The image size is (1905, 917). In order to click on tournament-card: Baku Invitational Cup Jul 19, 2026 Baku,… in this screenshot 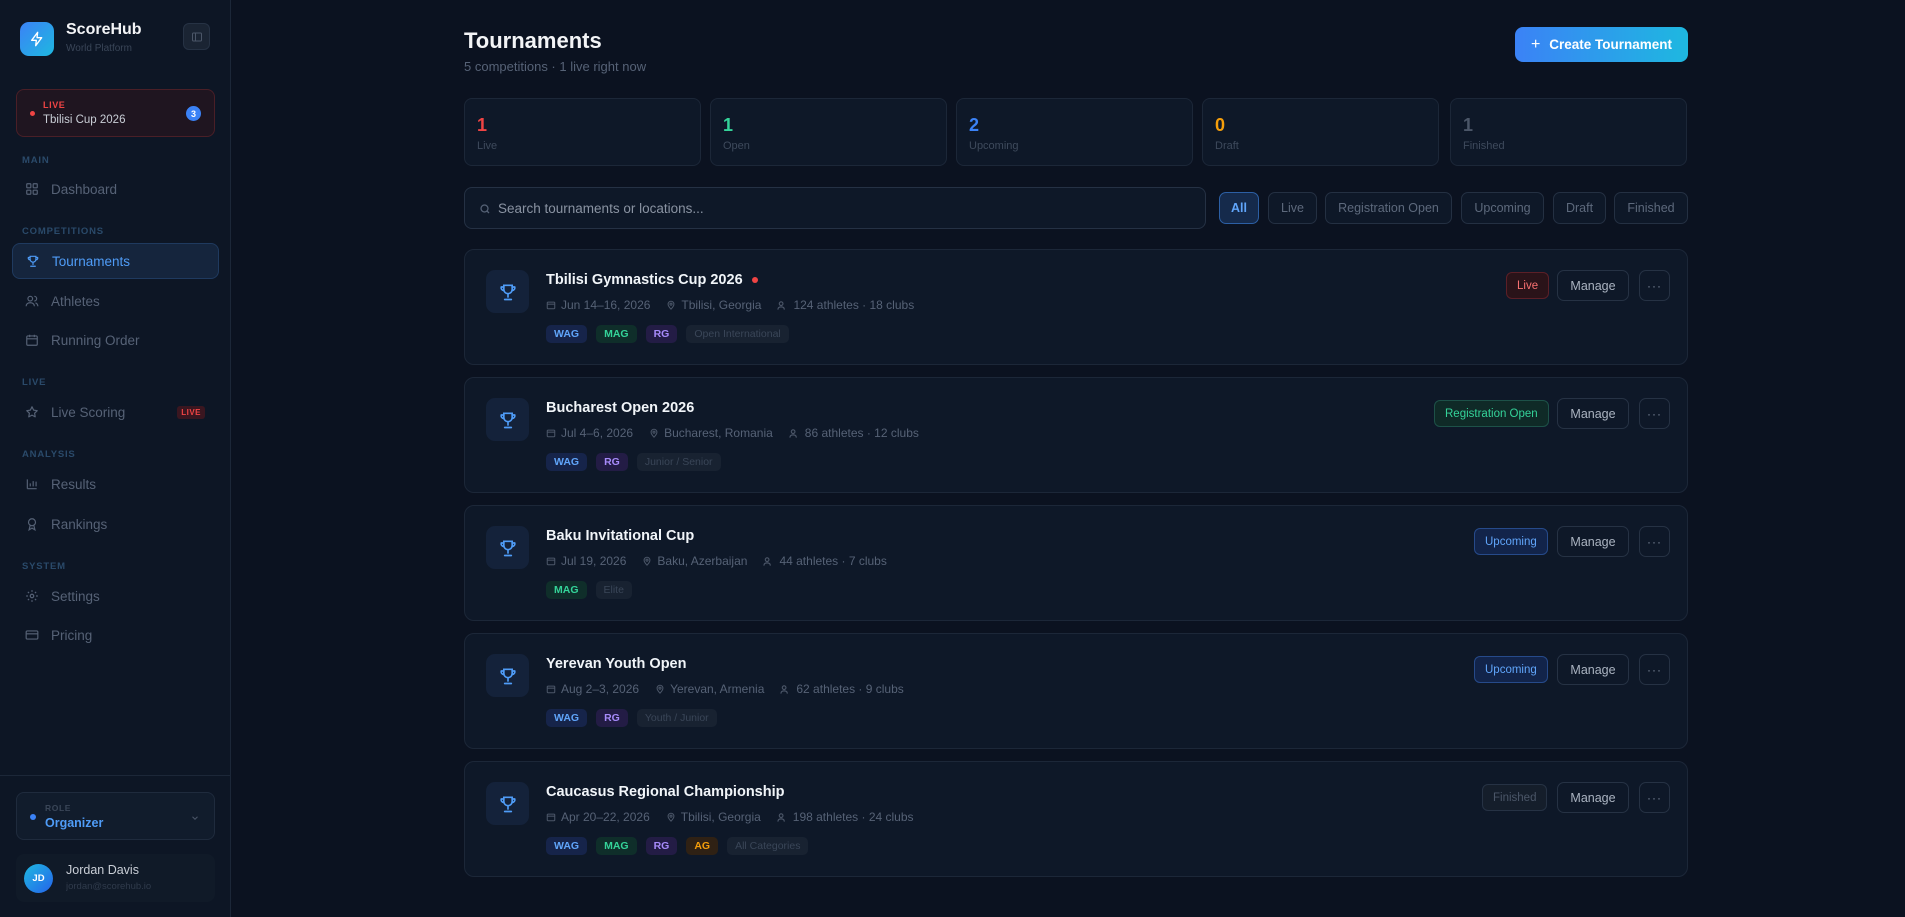, I will do `click(1076, 563)`.